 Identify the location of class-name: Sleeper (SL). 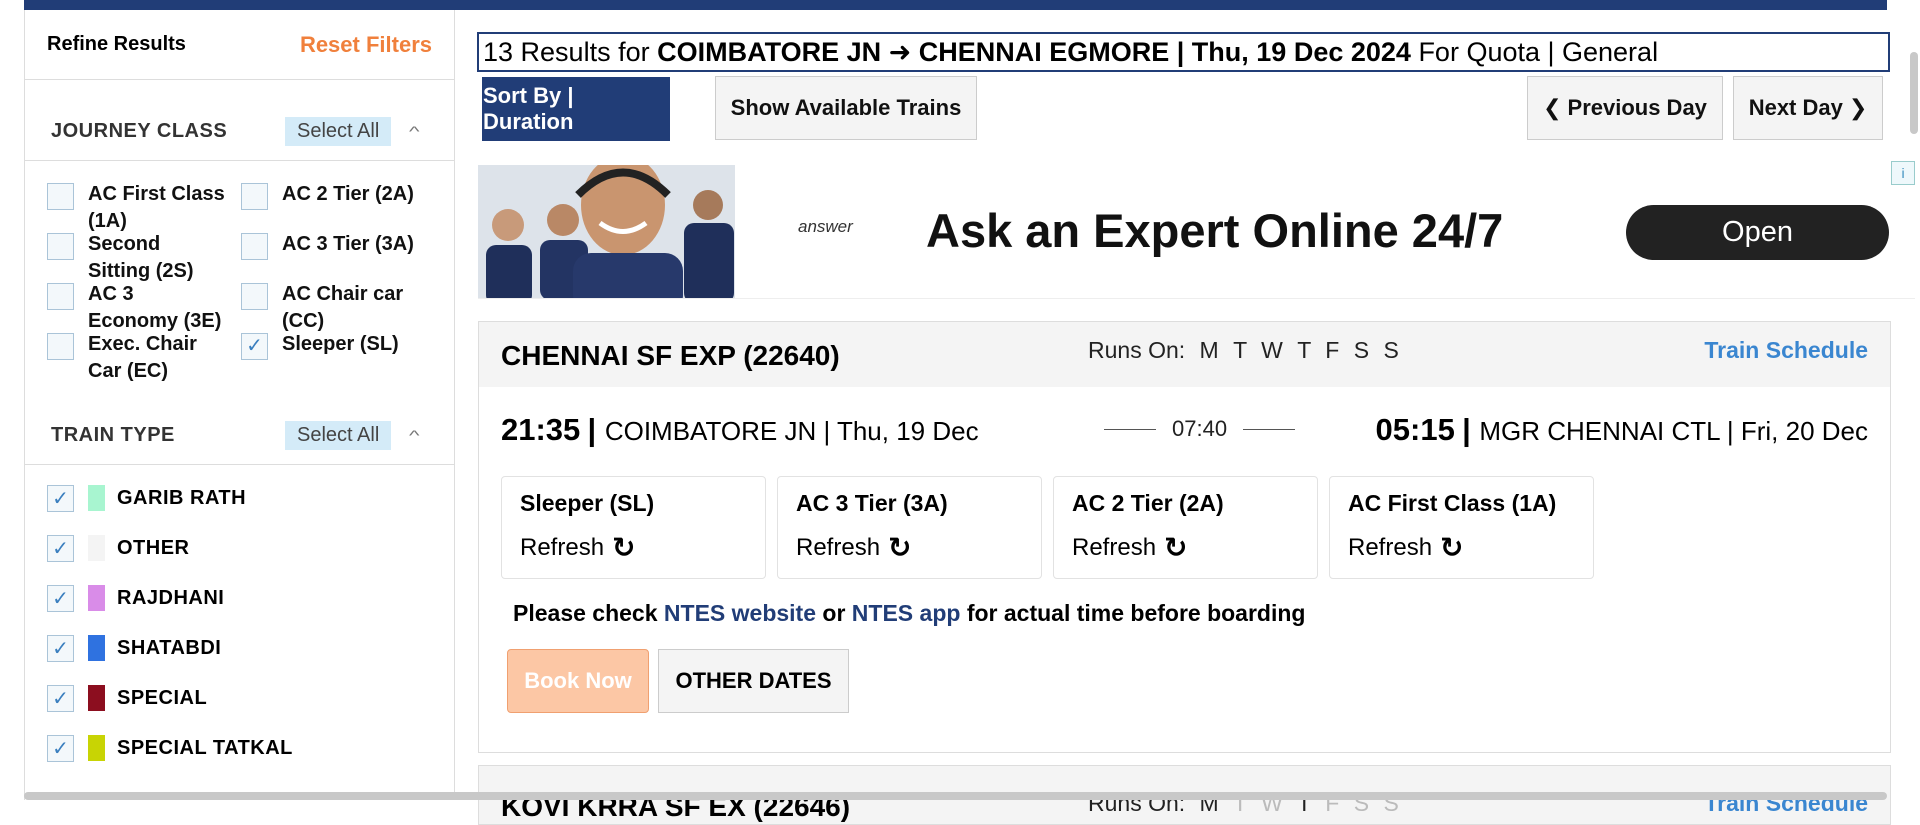
(587, 503).